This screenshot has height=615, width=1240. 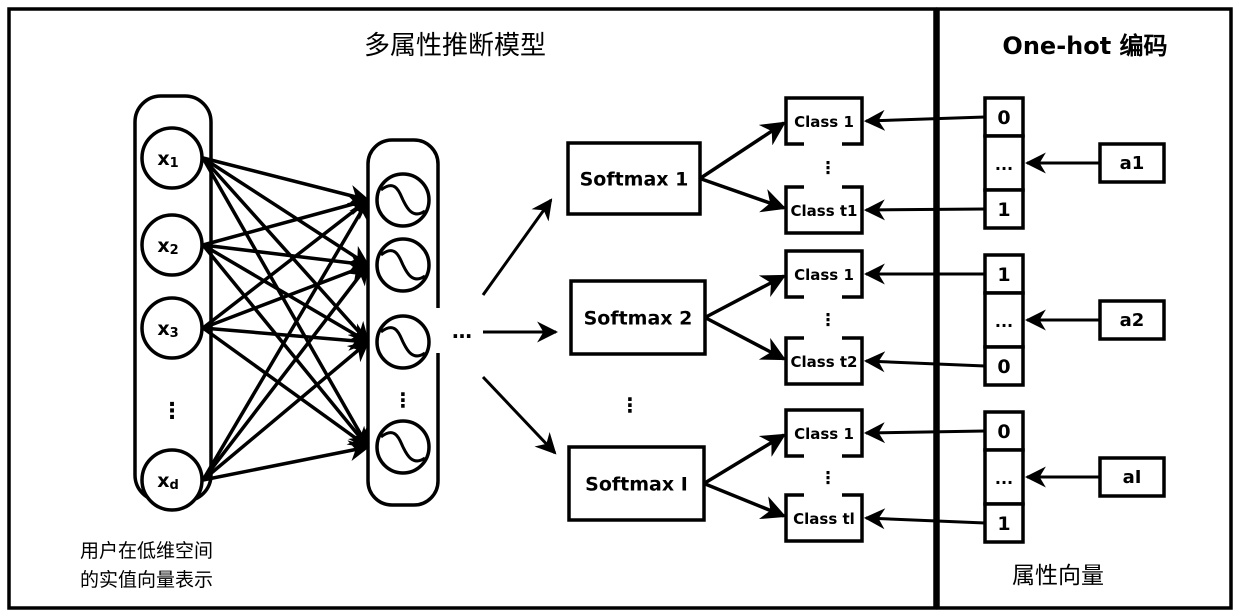 I want to click on attribute-label: aI, so click(x=1132, y=477).